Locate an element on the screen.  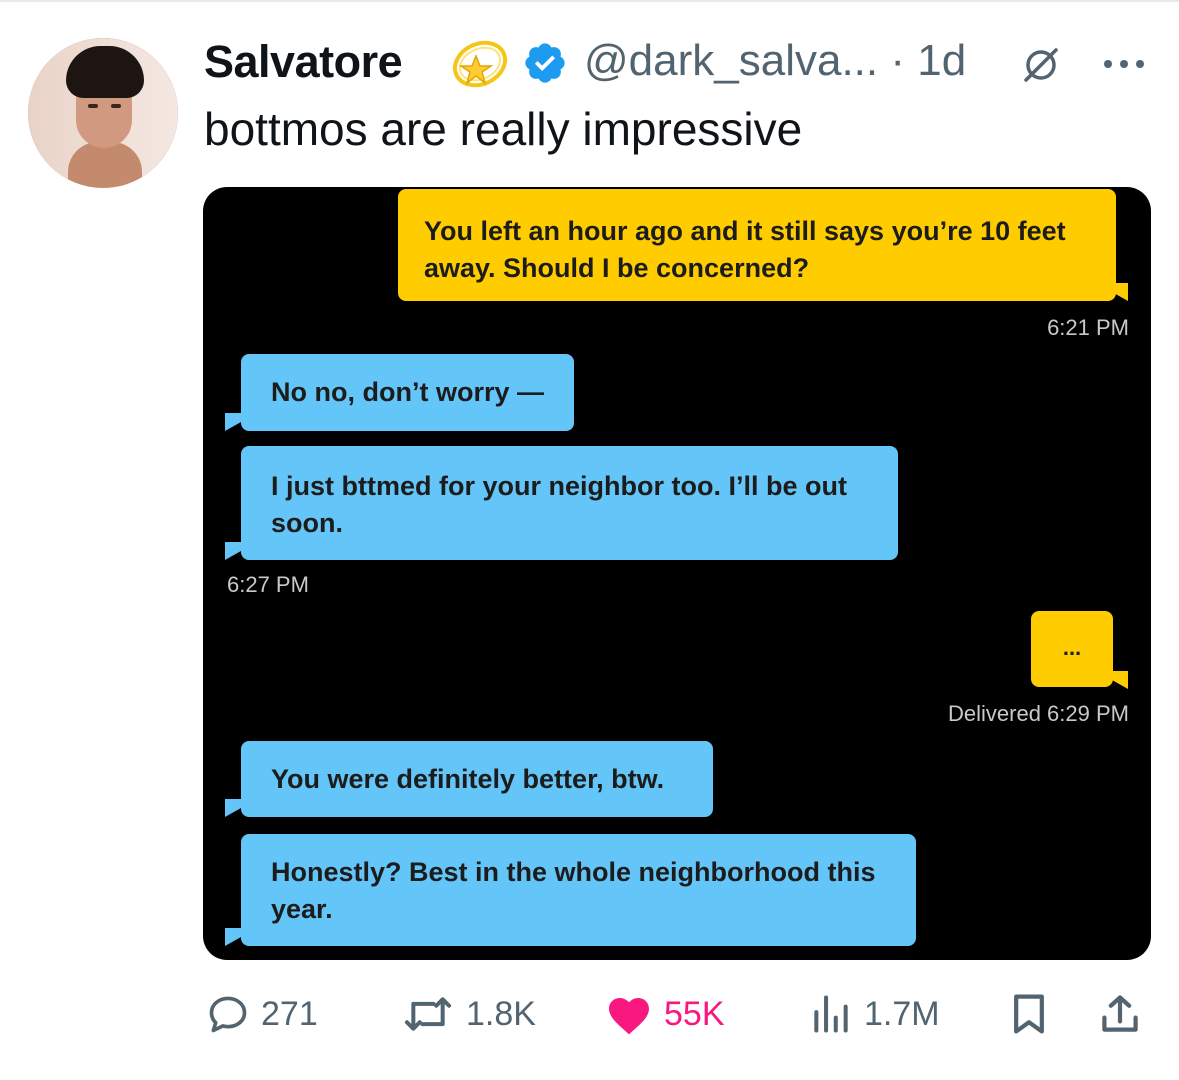
share-button is located at coordinates (1120, 1014).